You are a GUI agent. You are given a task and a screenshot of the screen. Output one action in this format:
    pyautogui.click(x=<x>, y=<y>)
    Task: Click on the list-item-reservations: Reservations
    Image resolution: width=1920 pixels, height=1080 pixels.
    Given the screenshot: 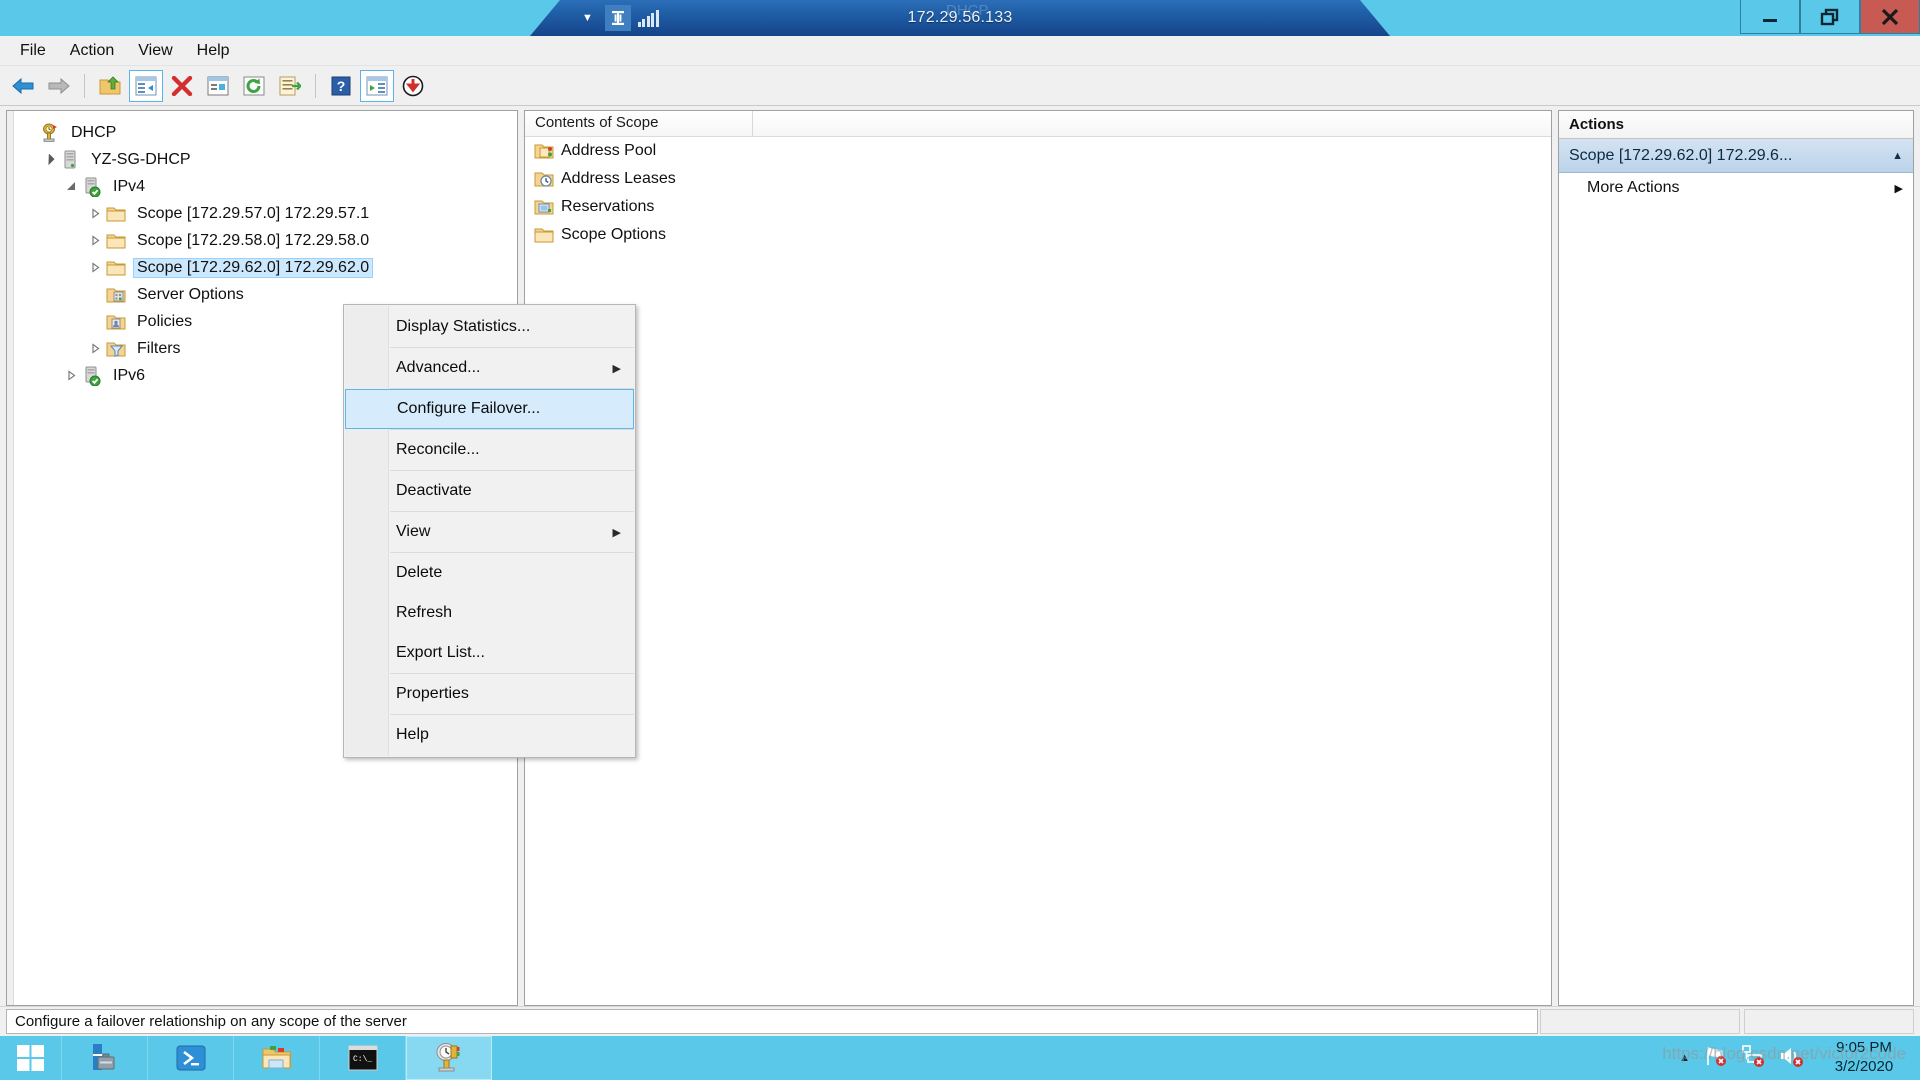 What is the action you would take?
    pyautogui.click(x=1038, y=207)
    